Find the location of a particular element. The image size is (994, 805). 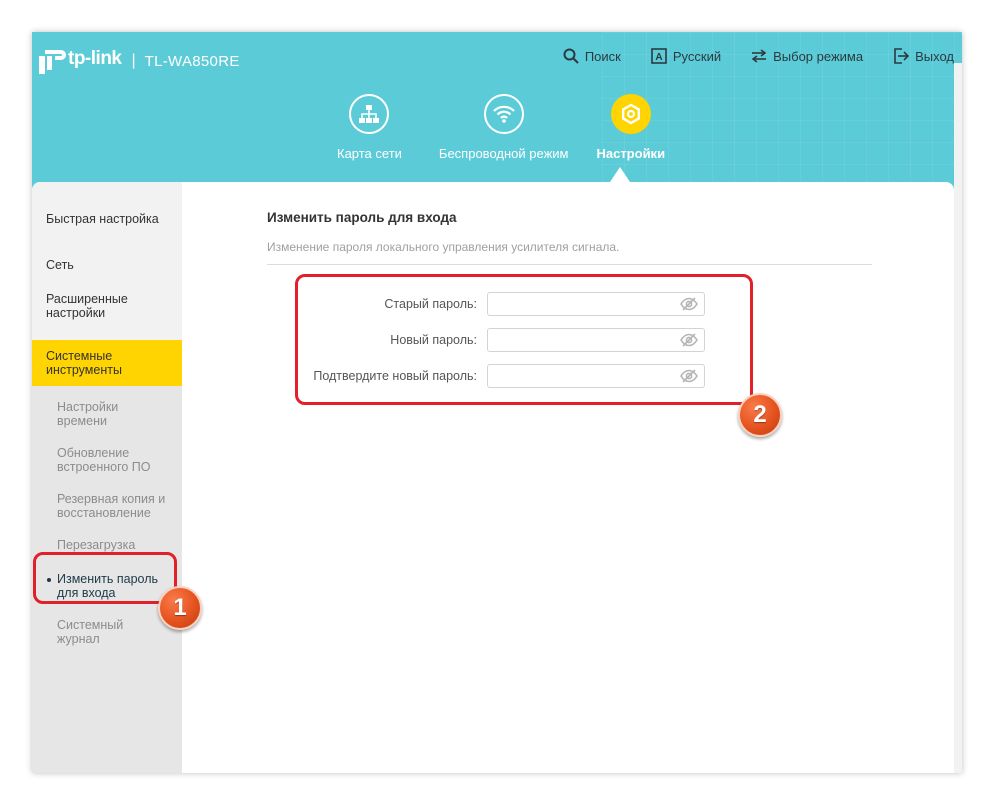

main-nav: Карта сети Беспроводной режим Настройки is located at coordinates (498, 127).